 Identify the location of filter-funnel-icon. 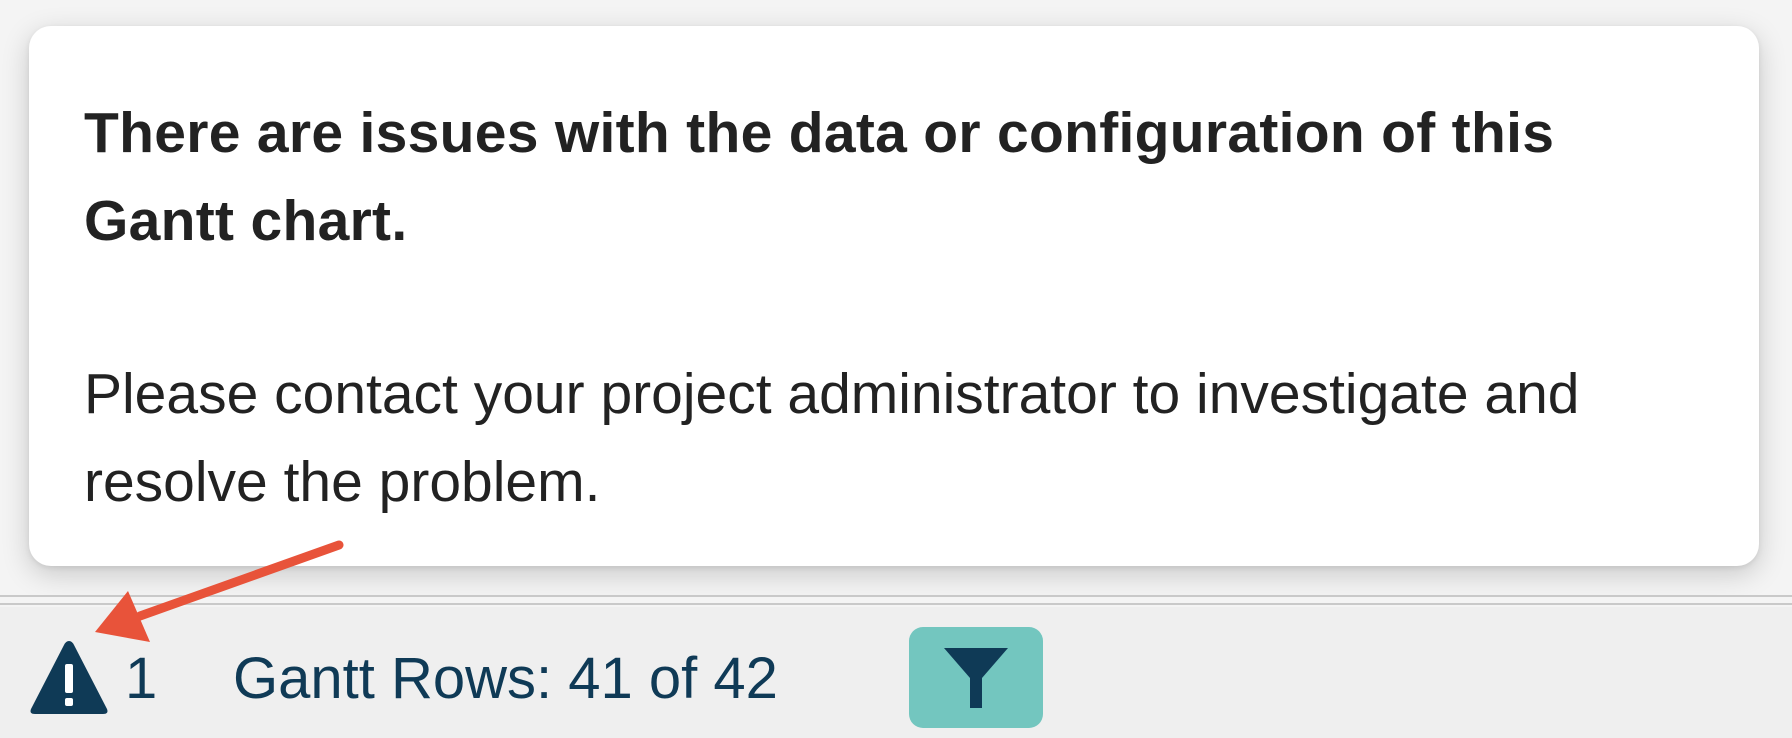
(976, 677).